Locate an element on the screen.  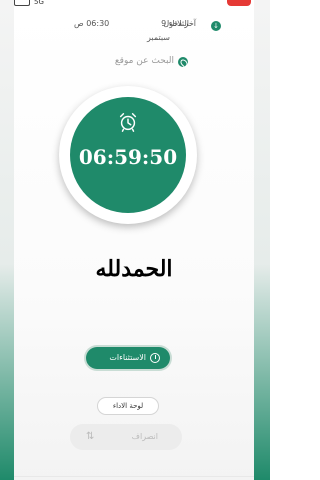
month-label: سبتمبر is located at coordinates (158, 37).